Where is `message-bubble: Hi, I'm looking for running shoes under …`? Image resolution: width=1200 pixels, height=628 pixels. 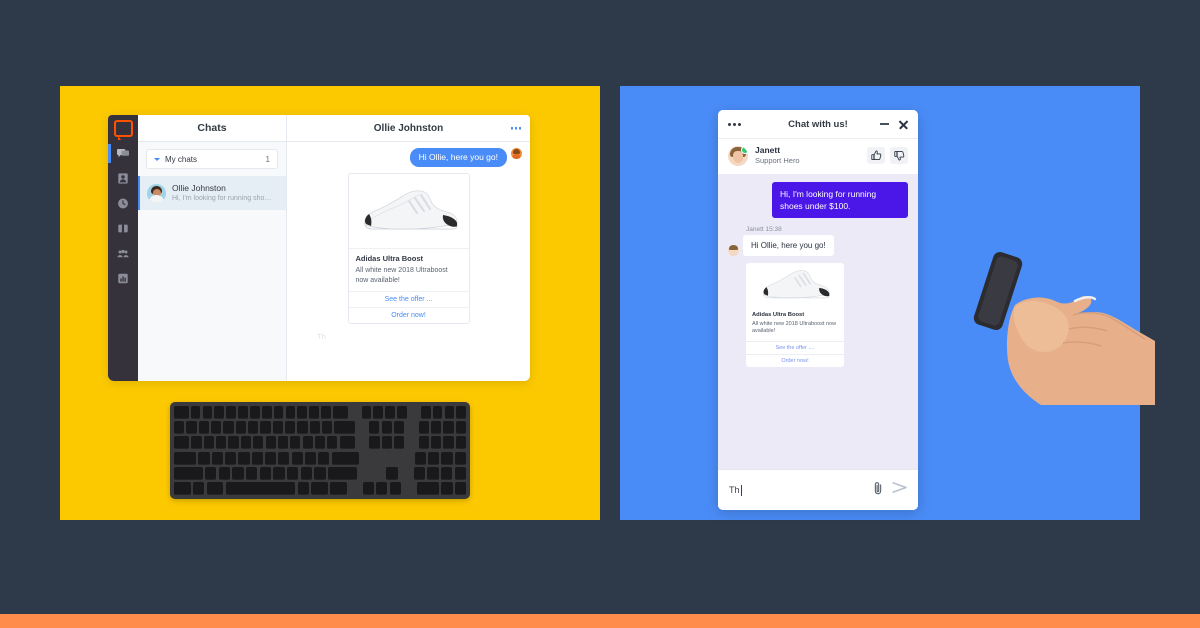 message-bubble: Hi, I'm looking for running shoes under … is located at coordinates (840, 200).